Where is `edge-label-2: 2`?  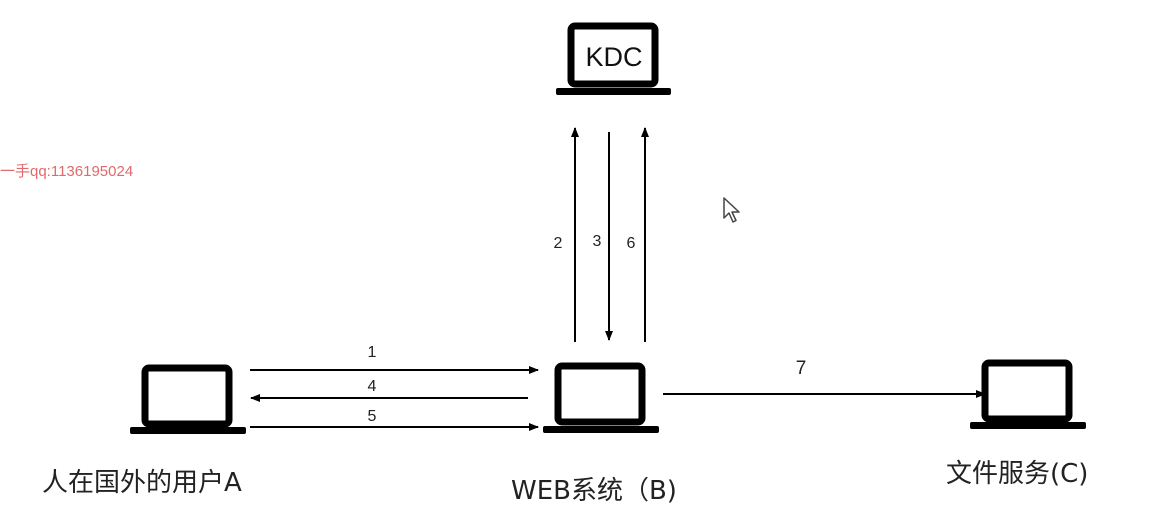
edge-label-2: 2 is located at coordinates (558, 243).